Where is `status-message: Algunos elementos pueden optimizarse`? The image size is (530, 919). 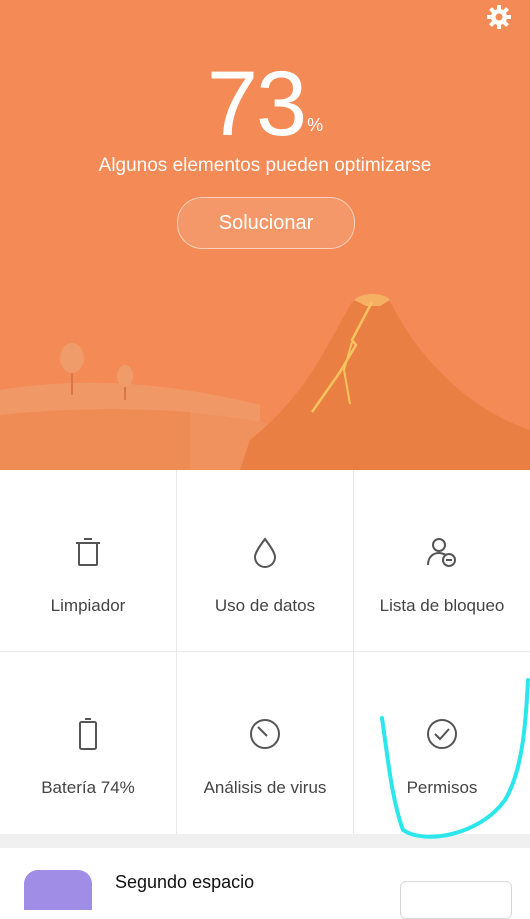 status-message: Algunos elementos pueden optimizarse is located at coordinates (265, 165).